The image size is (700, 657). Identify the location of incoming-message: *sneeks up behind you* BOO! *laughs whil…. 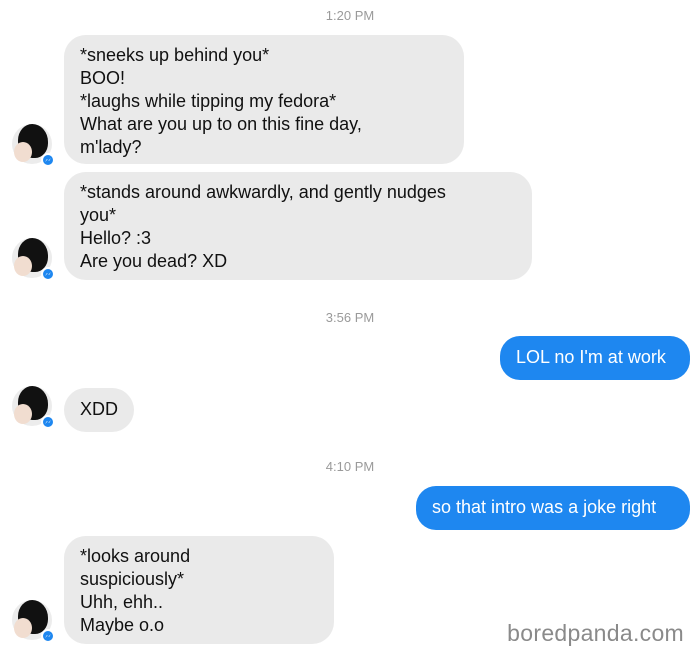
(264, 99).